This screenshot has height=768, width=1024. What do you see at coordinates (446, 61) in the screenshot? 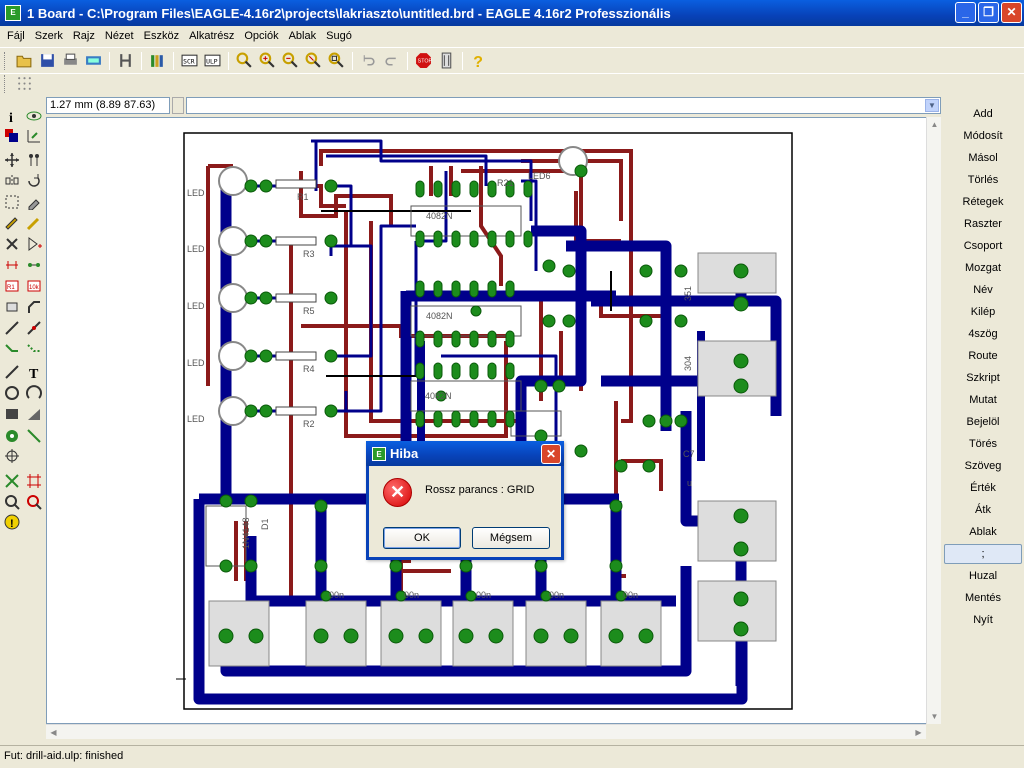
I see `go-icon` at bounding box center [446, 61].